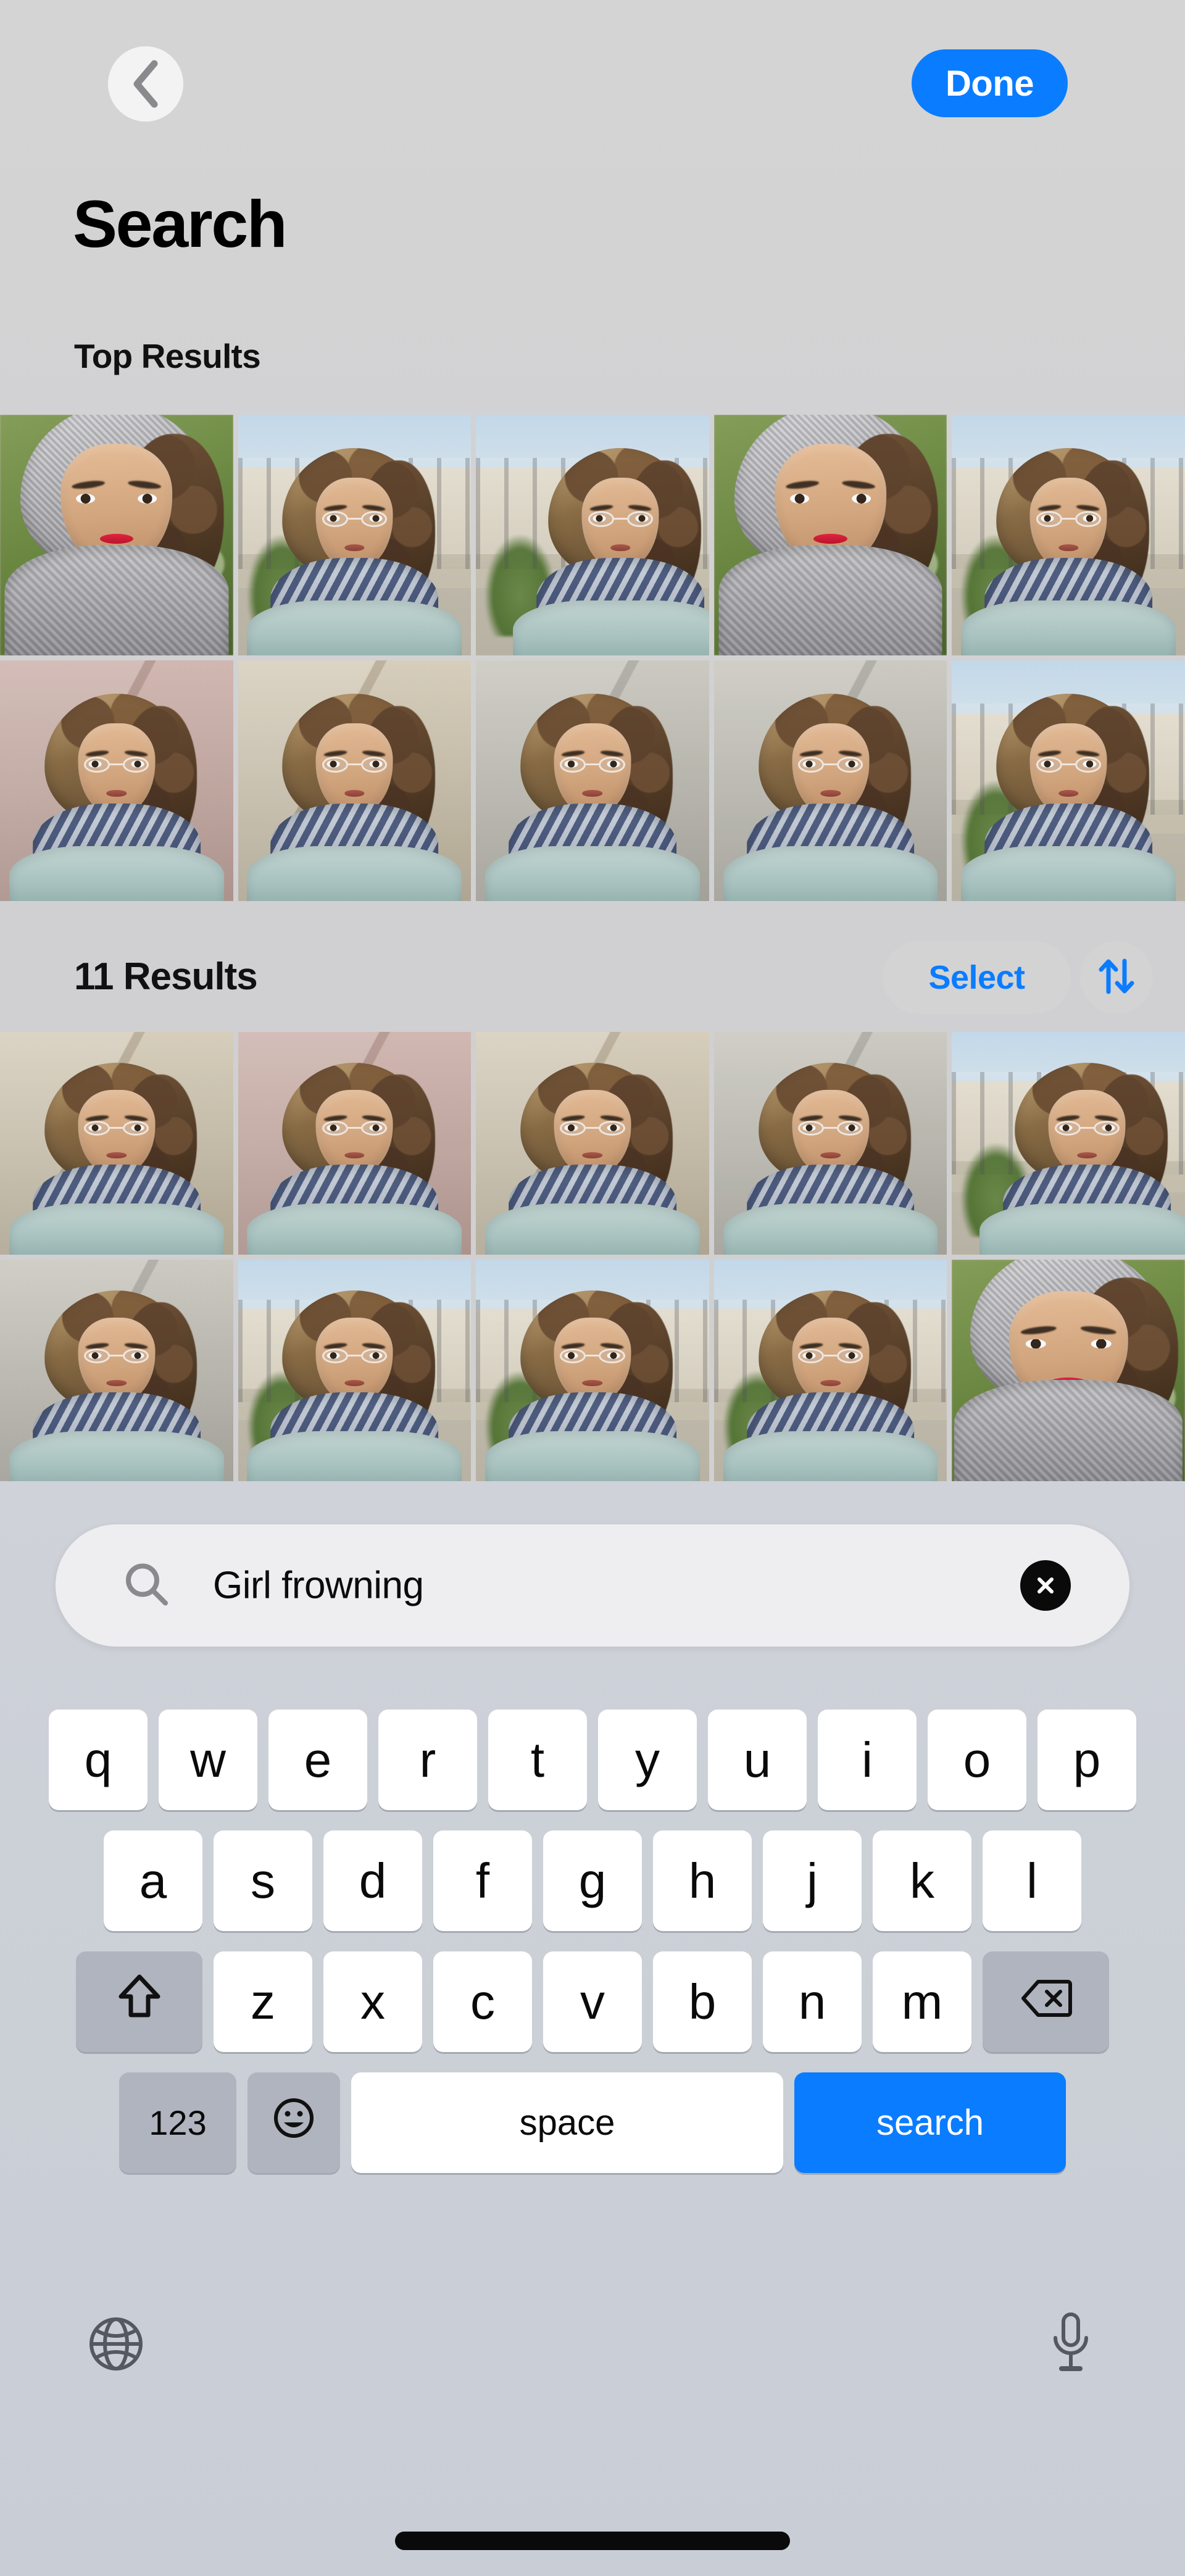  Describe the element at coordinates (372, 2001) in the screenshot. I see `key-x: x` at that location.